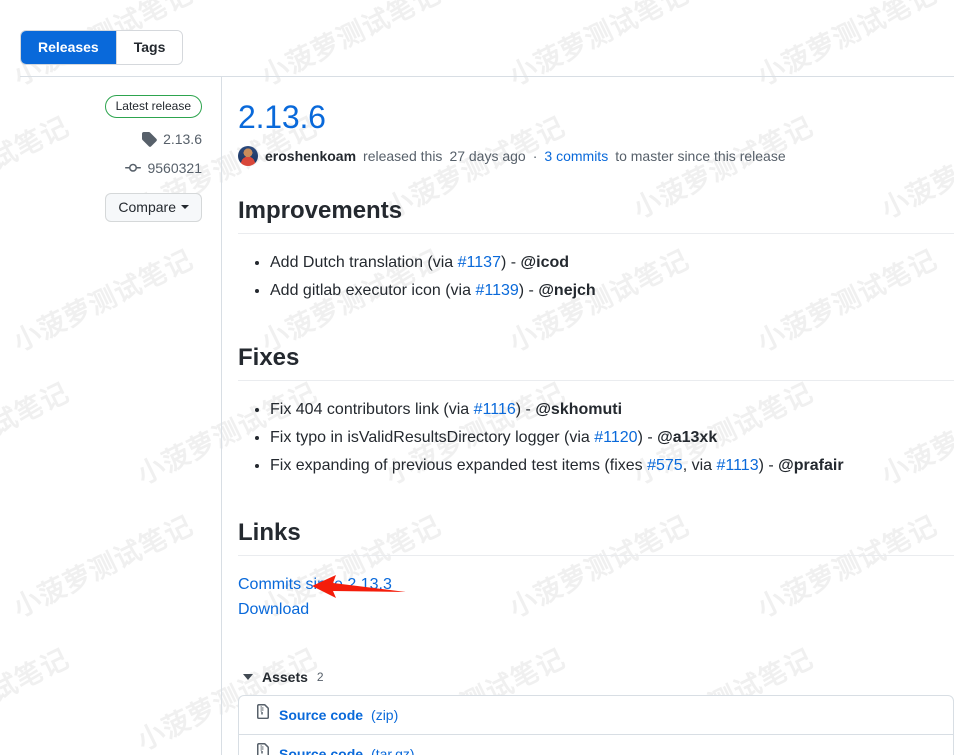 This screenshot has width=954, height=755. I want to click on issue-ref-link: #1116, so click(495, 409).